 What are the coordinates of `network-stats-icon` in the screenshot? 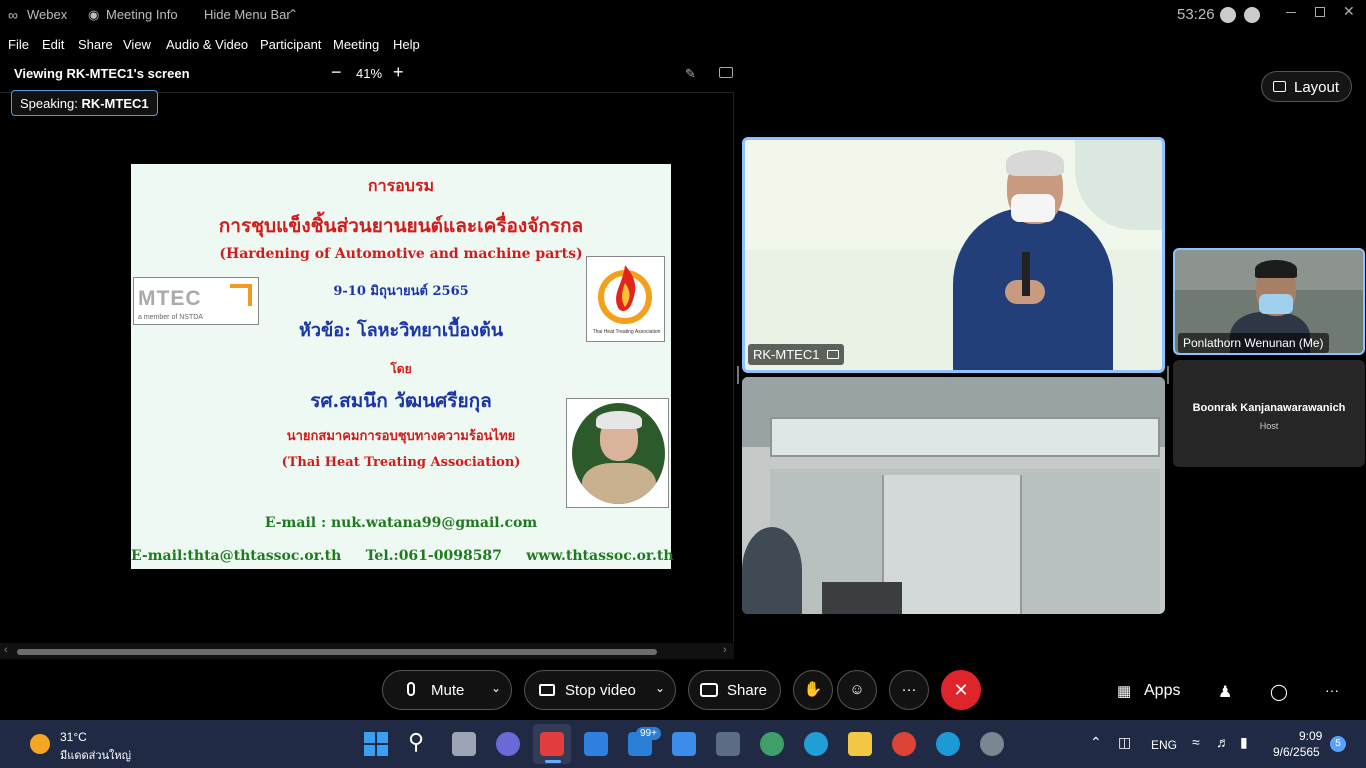 It's located at (1252, 15).